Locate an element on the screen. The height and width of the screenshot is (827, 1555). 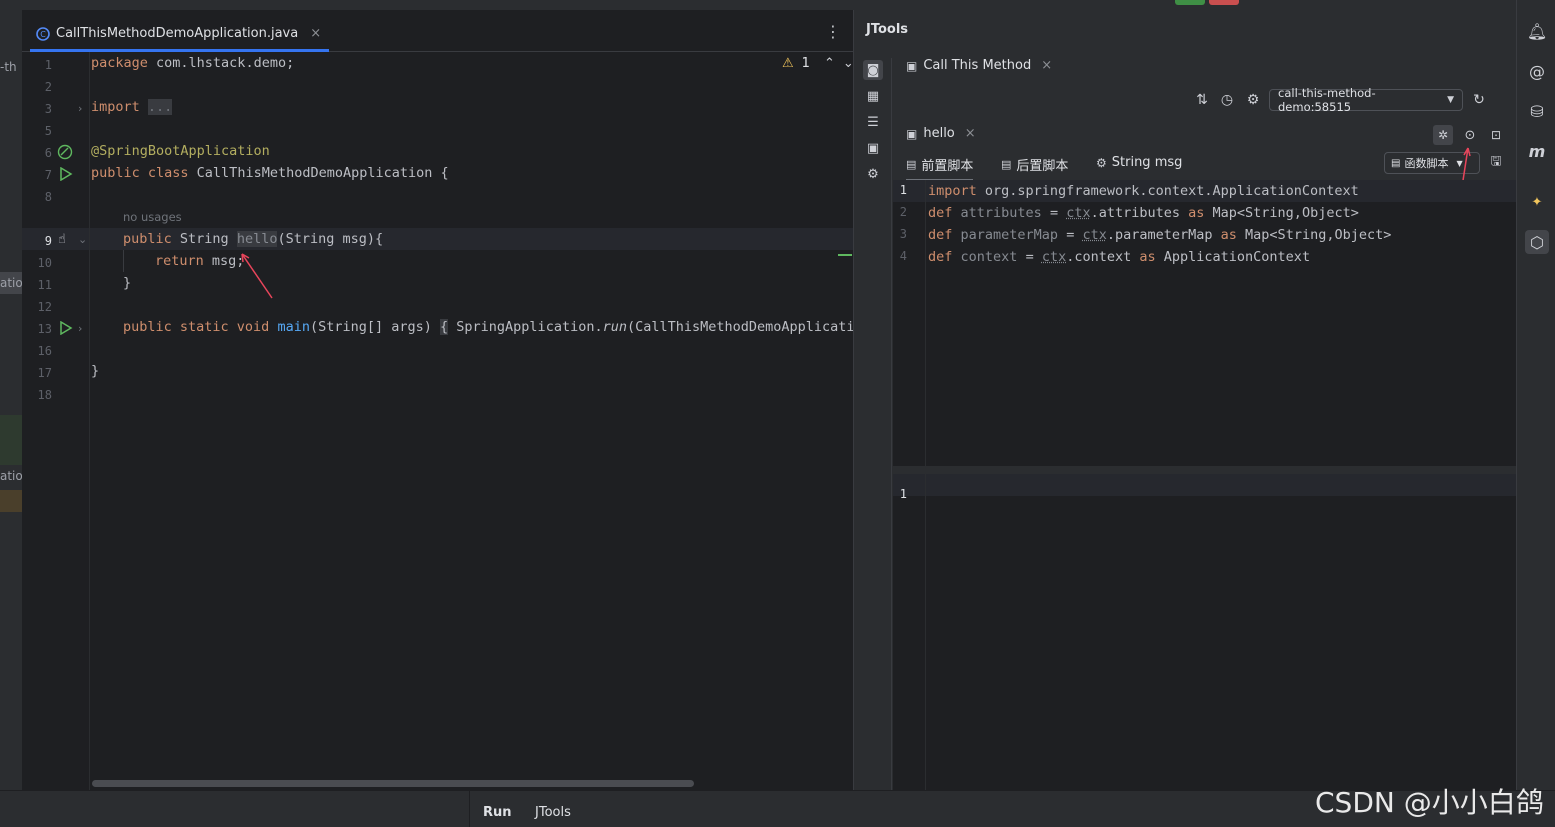
line-number: 3 is located at coordinates (900, 234).